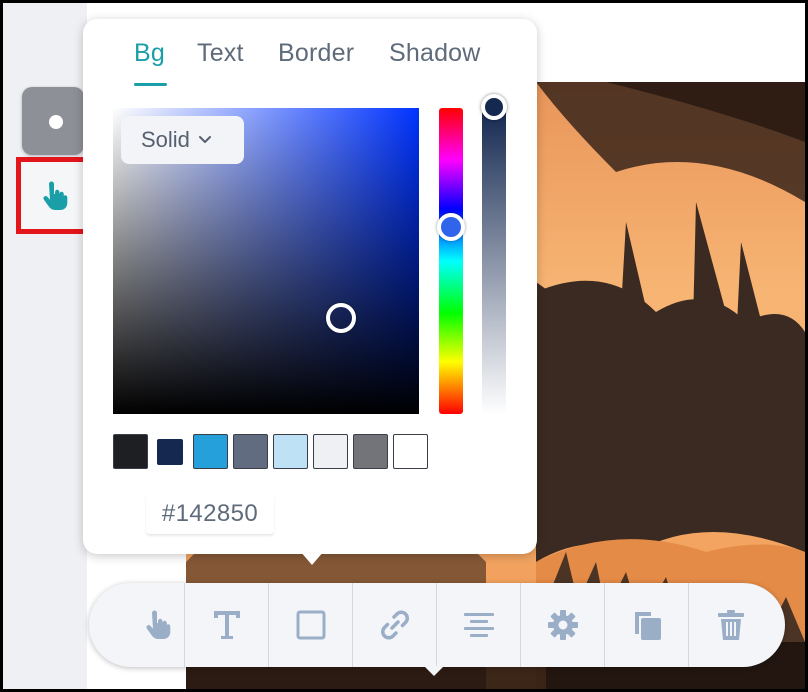 The height and width of the screenshot is (692, 808). I want to click on color-target-tabs: Bg Text Border Shadow, so click(310, 64).